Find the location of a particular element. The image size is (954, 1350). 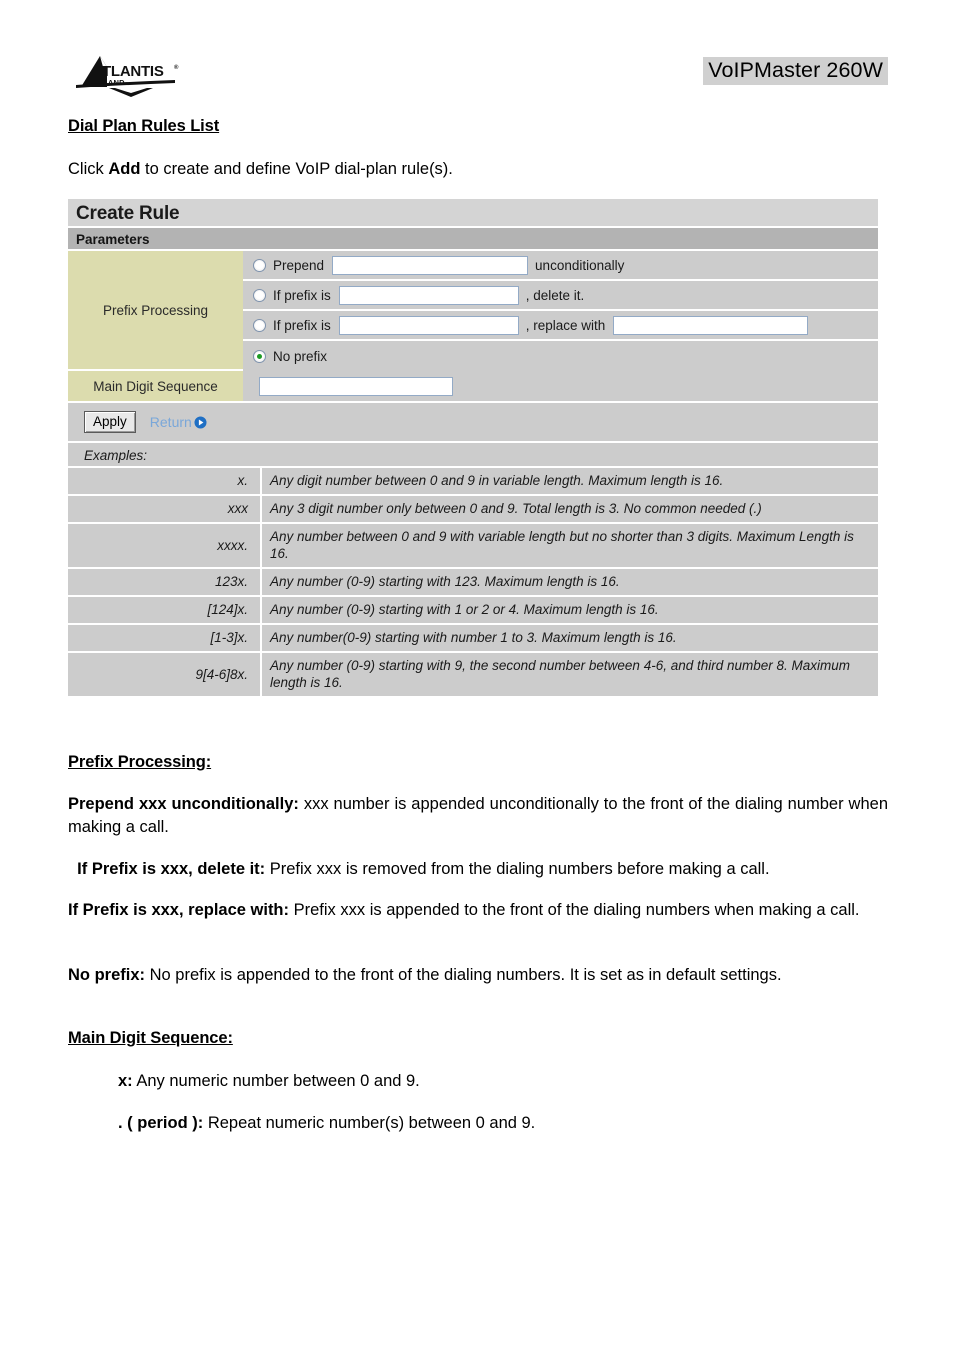

radio-prepend is located at coordinates (259, 265).